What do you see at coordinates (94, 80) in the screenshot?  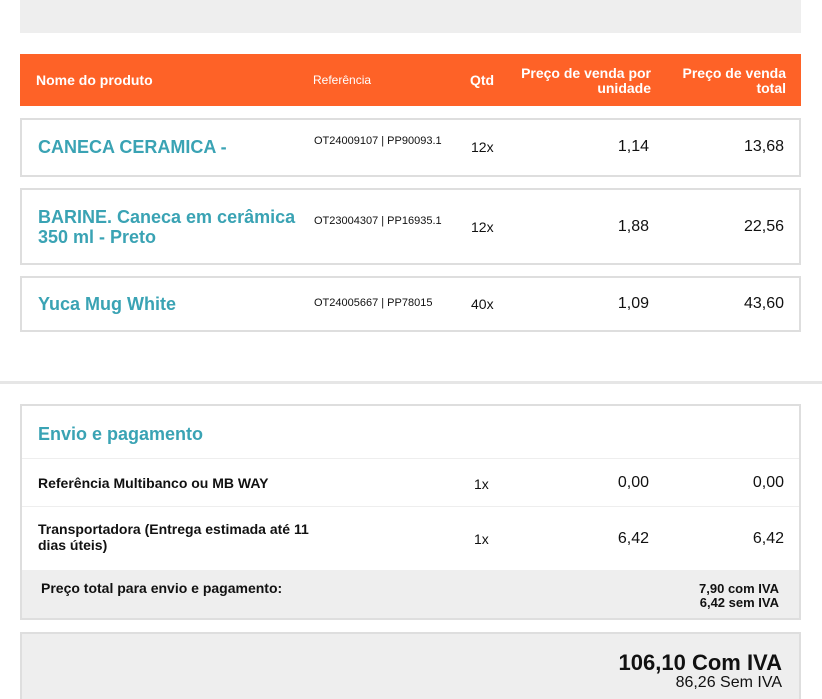 I see `header-product-name: Nome do produto` at bounding box center [94, 80].